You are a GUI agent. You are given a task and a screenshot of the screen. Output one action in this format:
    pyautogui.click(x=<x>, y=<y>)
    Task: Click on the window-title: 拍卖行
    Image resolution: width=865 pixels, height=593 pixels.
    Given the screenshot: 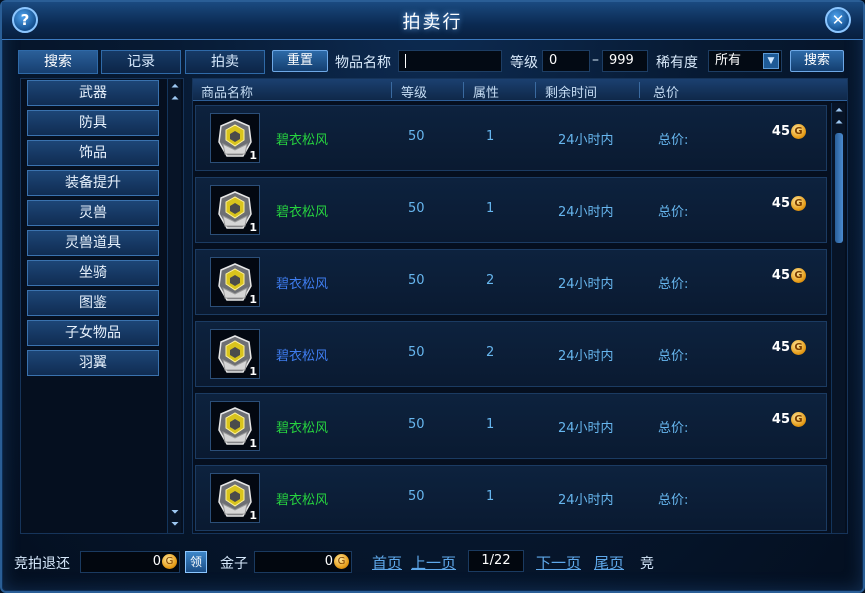 What is the action you would take?
    pyautogui.click(x=432, y=22)
    